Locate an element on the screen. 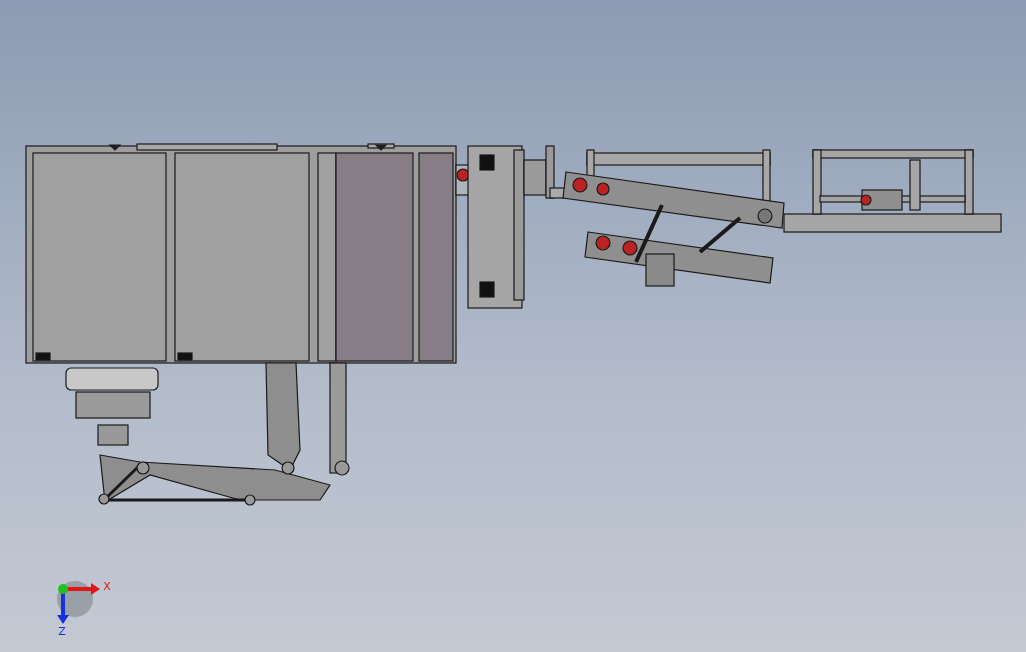 This screenshot has height=652, width=1026. axis-label: X is located at coordinates (107, 586).